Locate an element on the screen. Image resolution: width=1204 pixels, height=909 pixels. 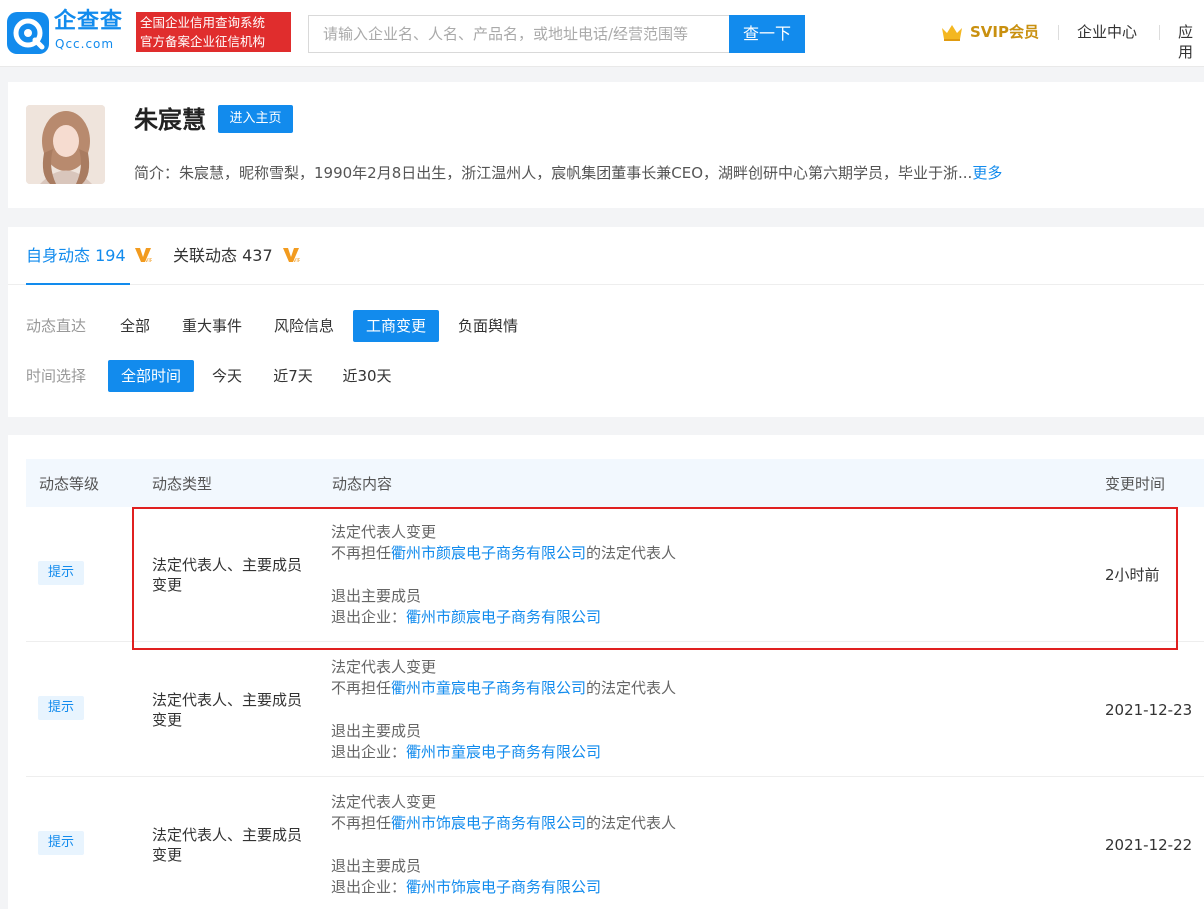
avatar is located at coordinates (65, 144).